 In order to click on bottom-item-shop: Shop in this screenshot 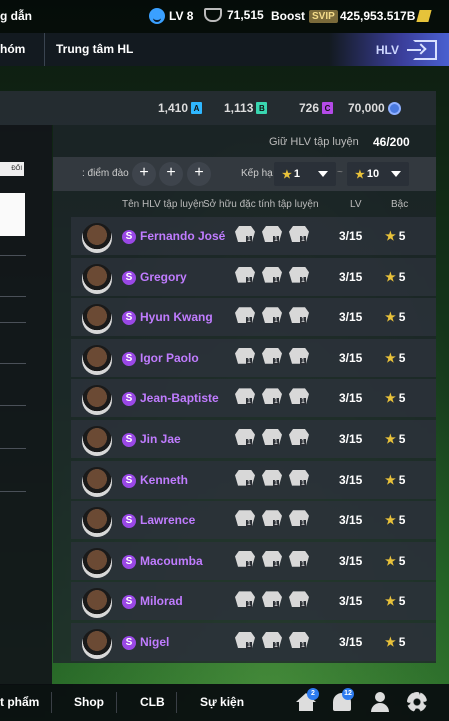, I will do `click(89, 702)`.